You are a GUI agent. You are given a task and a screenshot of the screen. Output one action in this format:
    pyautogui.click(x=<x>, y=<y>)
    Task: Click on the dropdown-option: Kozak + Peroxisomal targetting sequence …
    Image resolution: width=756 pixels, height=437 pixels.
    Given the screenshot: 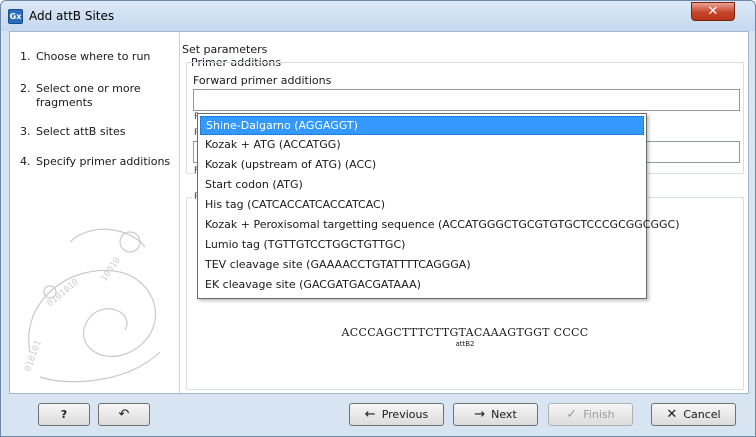 What is the action you would take?
    pyautogui.click(x=440, y=225)
    